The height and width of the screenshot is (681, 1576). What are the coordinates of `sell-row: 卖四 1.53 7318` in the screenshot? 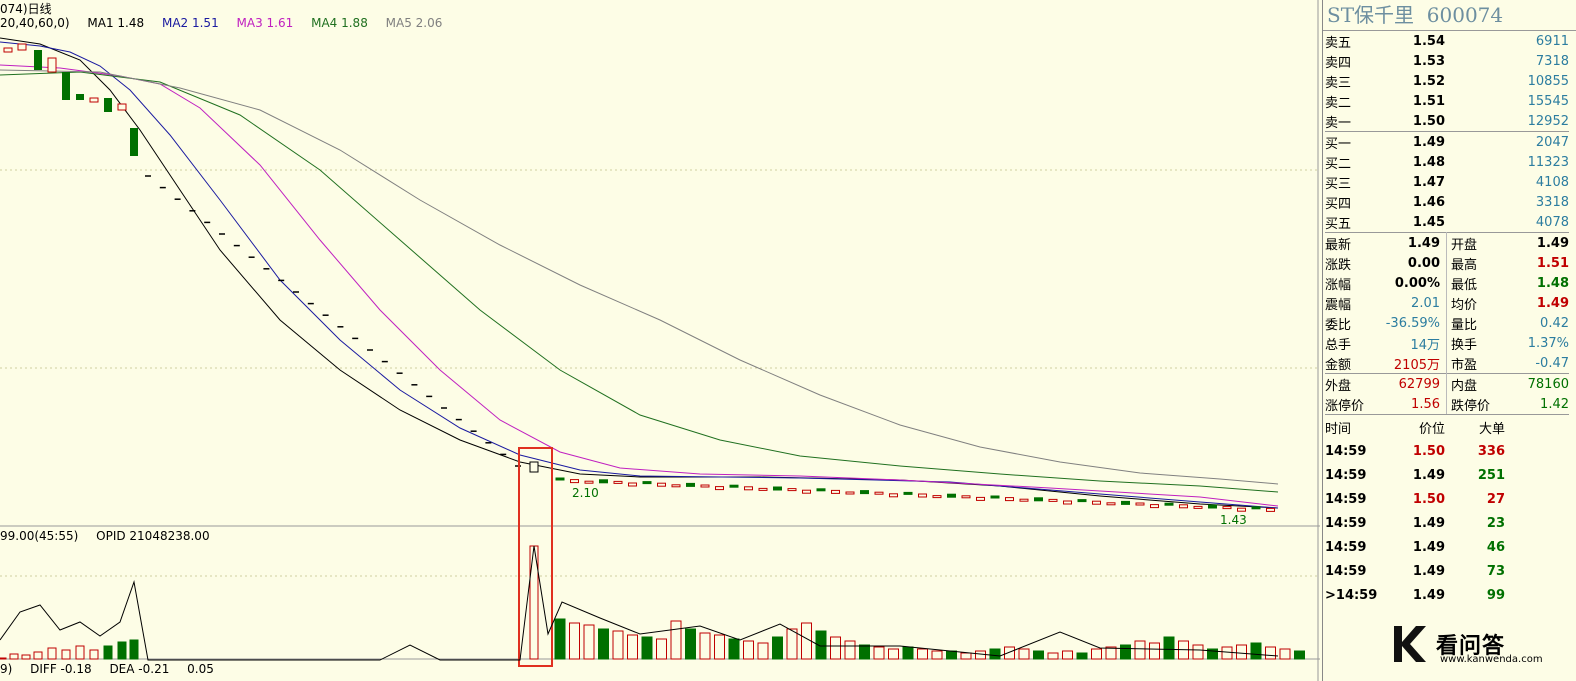 It's located at (1447, 61).